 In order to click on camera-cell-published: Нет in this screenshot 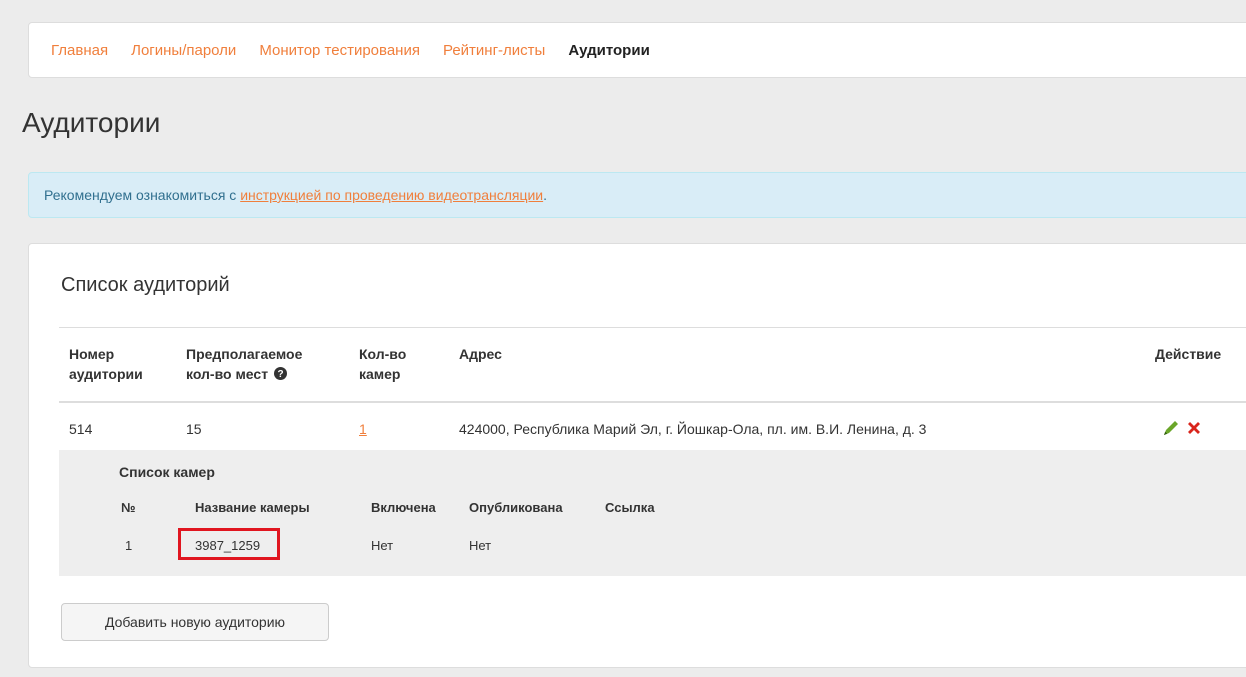, I will do `click(480, 545)`.